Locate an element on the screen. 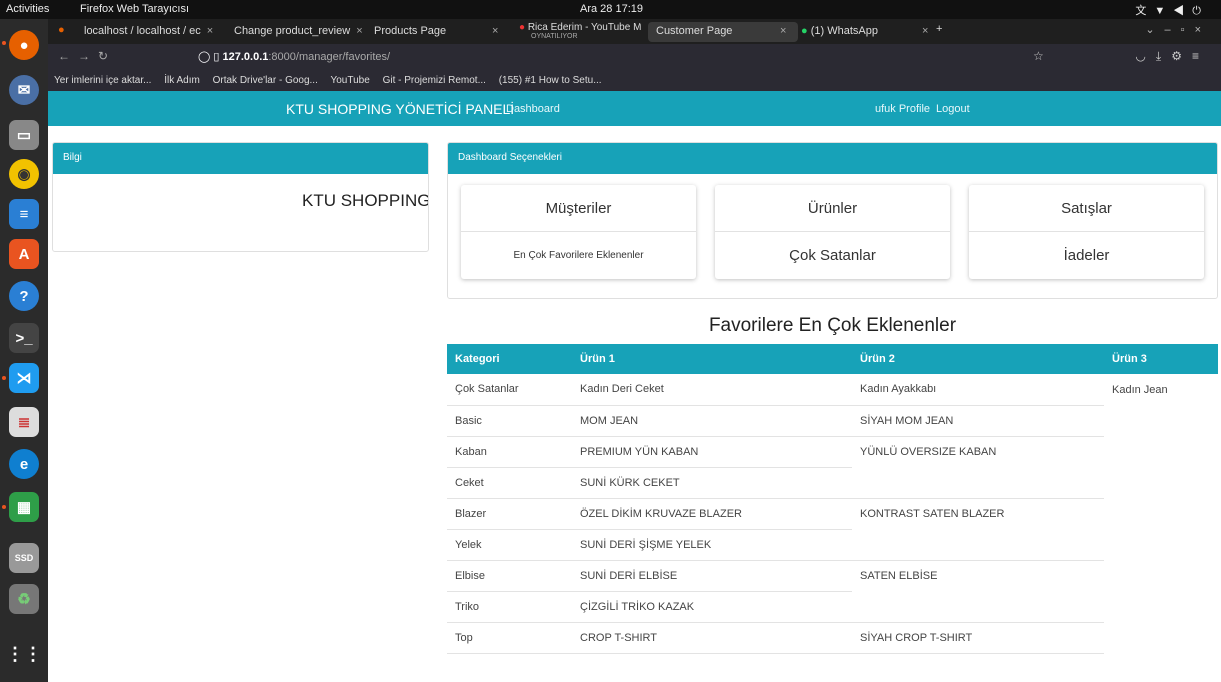  nav-dashboard-link: Dashboard is located at coordinates (533, 109).